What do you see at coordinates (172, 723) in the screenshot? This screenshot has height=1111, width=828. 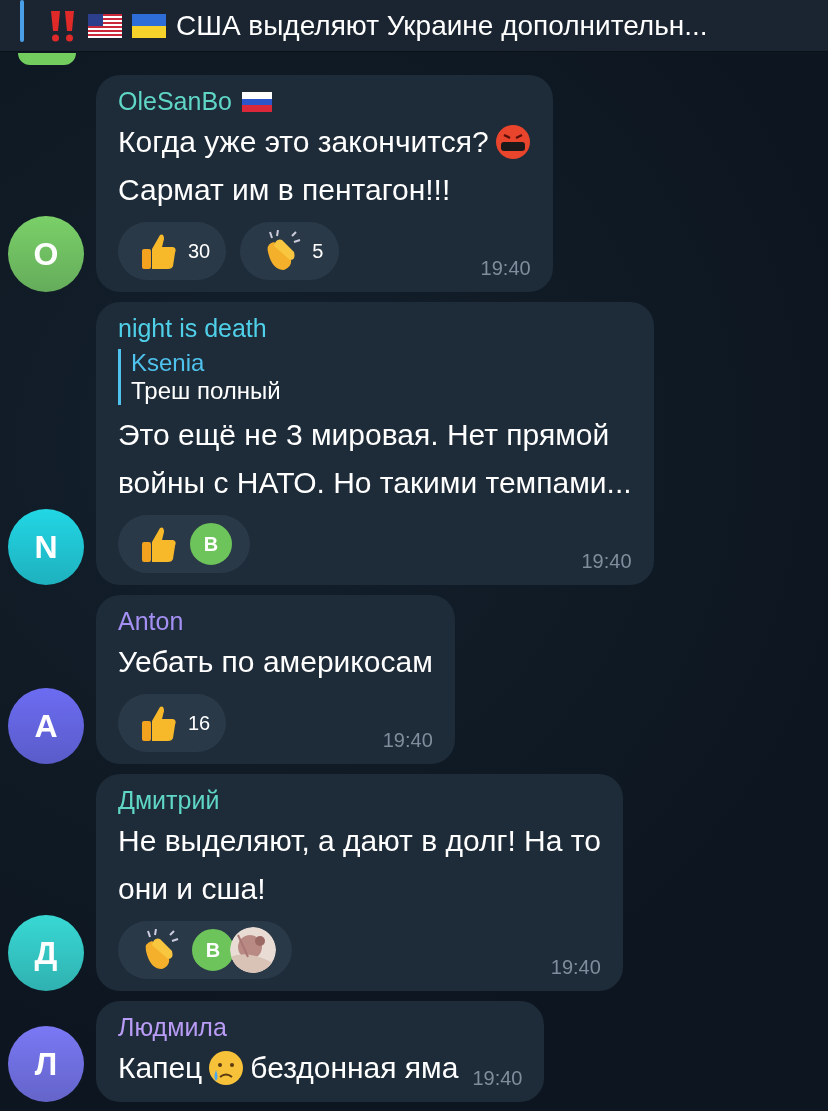 I see `reaction-chip: 16` at bounding box center [172, 723].